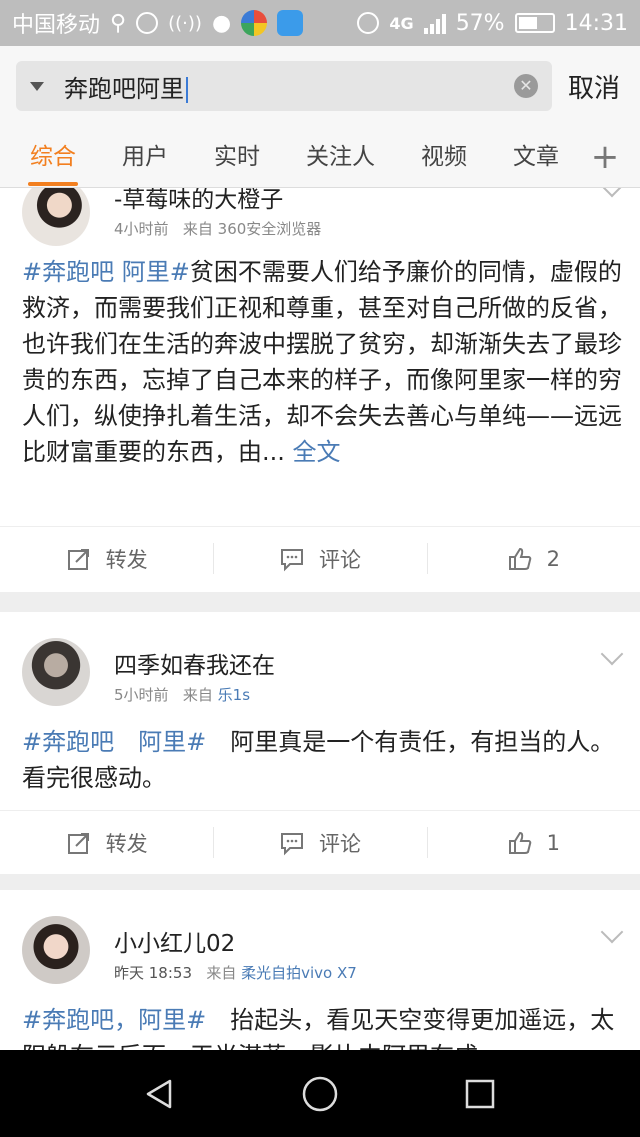 Image resolution: width=640 pixels, height=1137 pixels. I want to click on battery-icon, so click(534, 23).